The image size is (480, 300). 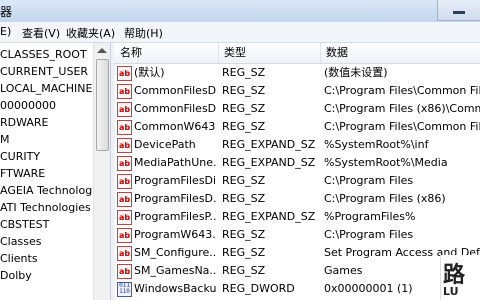 What do you see at coordinates (101, 171) in the screenshot?
I see `tree-scrollbar` at bounding box center [101, 171].